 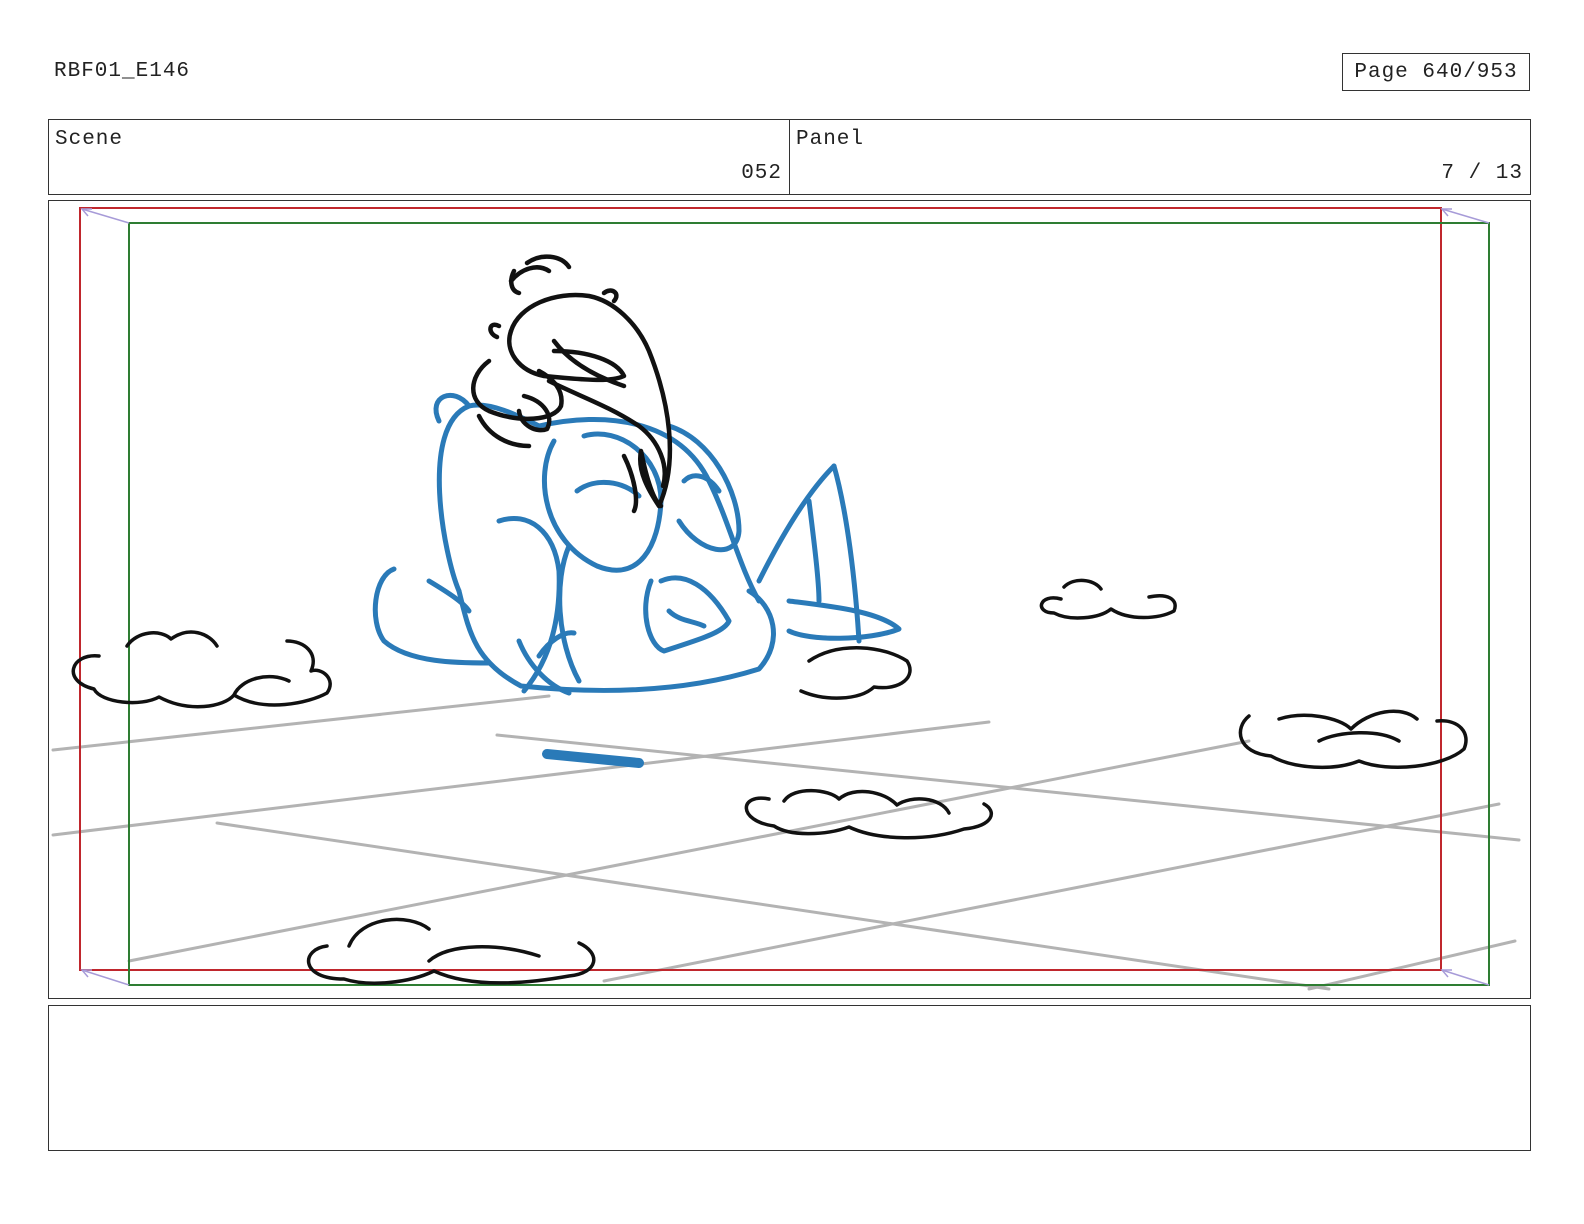 I want to click on notes-box, so click(x=789, y=1078).